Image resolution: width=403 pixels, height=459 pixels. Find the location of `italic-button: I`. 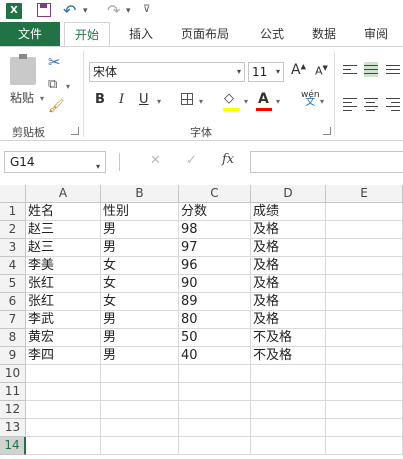

italic-button: I is located at coordinates (121, 99).